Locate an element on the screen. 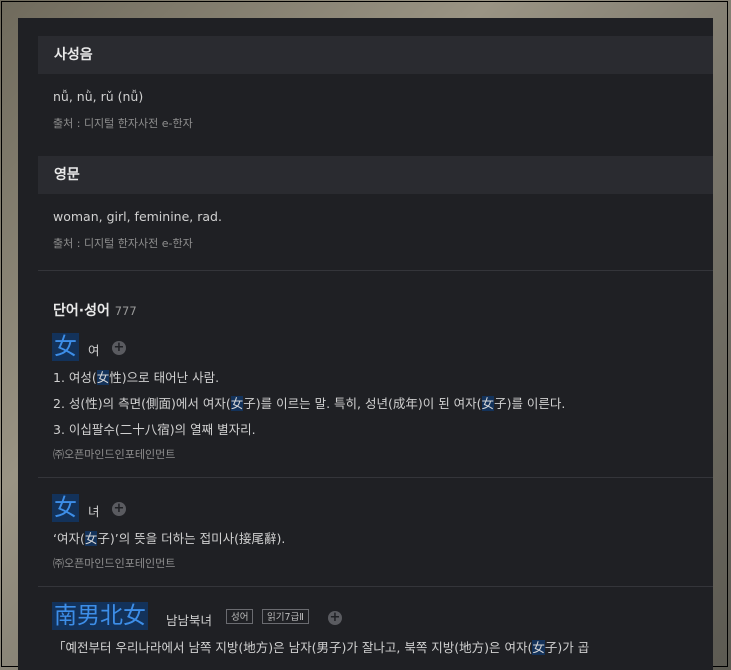 The width and height of the screenshot is (731, 670). entry-3-reading: 남남북녀 is located at coordinates (189, 620).